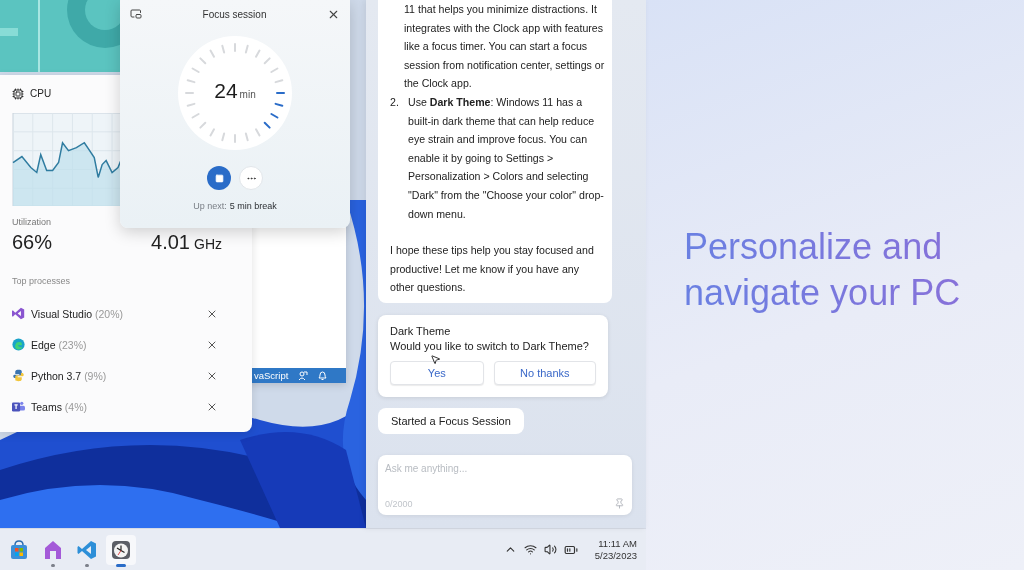  Describe the element at coordinates (226, 91) in the screenshot. I see `timer-minutes: 24` at that location.